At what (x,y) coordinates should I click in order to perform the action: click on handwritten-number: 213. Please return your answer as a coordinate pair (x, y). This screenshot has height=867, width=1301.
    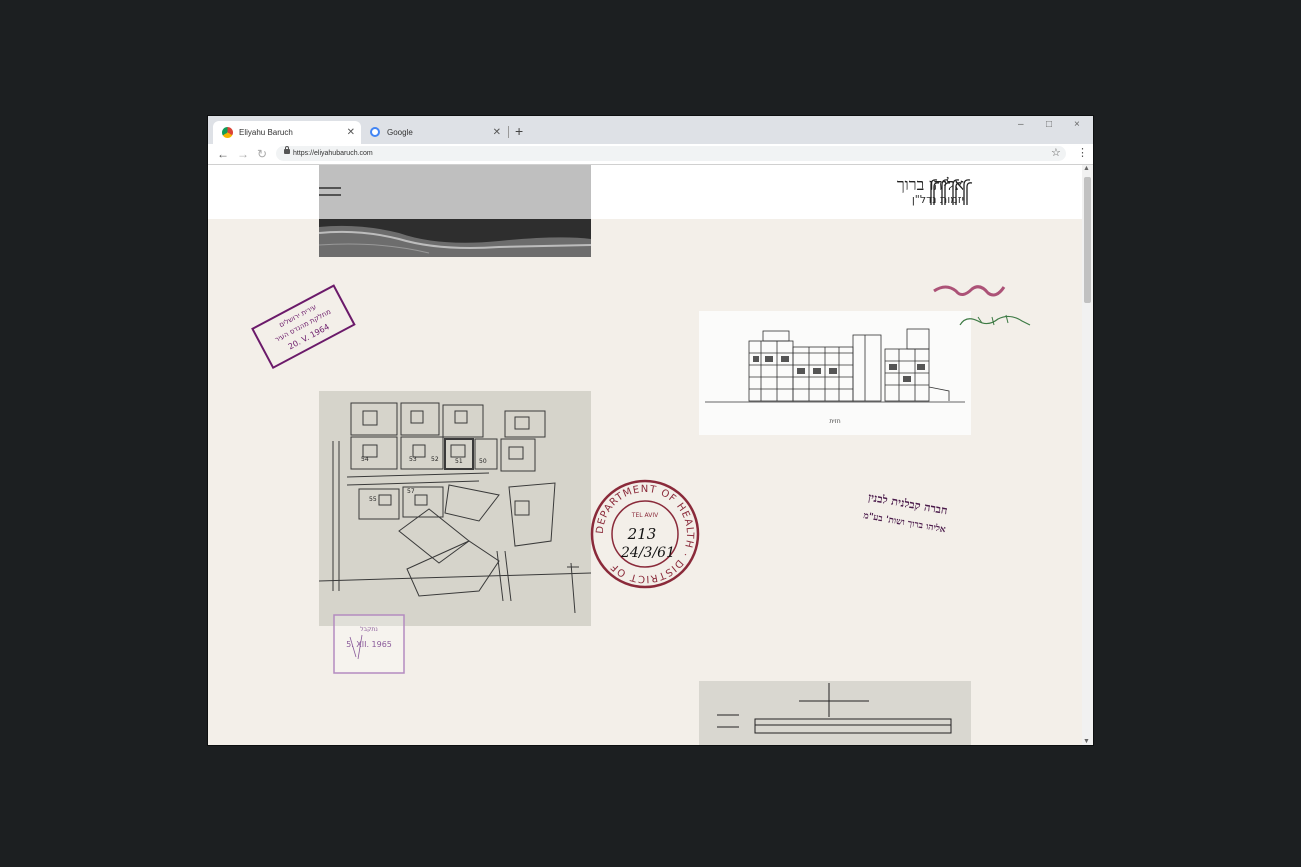
    Looking at the image, I should click on (642, 534).